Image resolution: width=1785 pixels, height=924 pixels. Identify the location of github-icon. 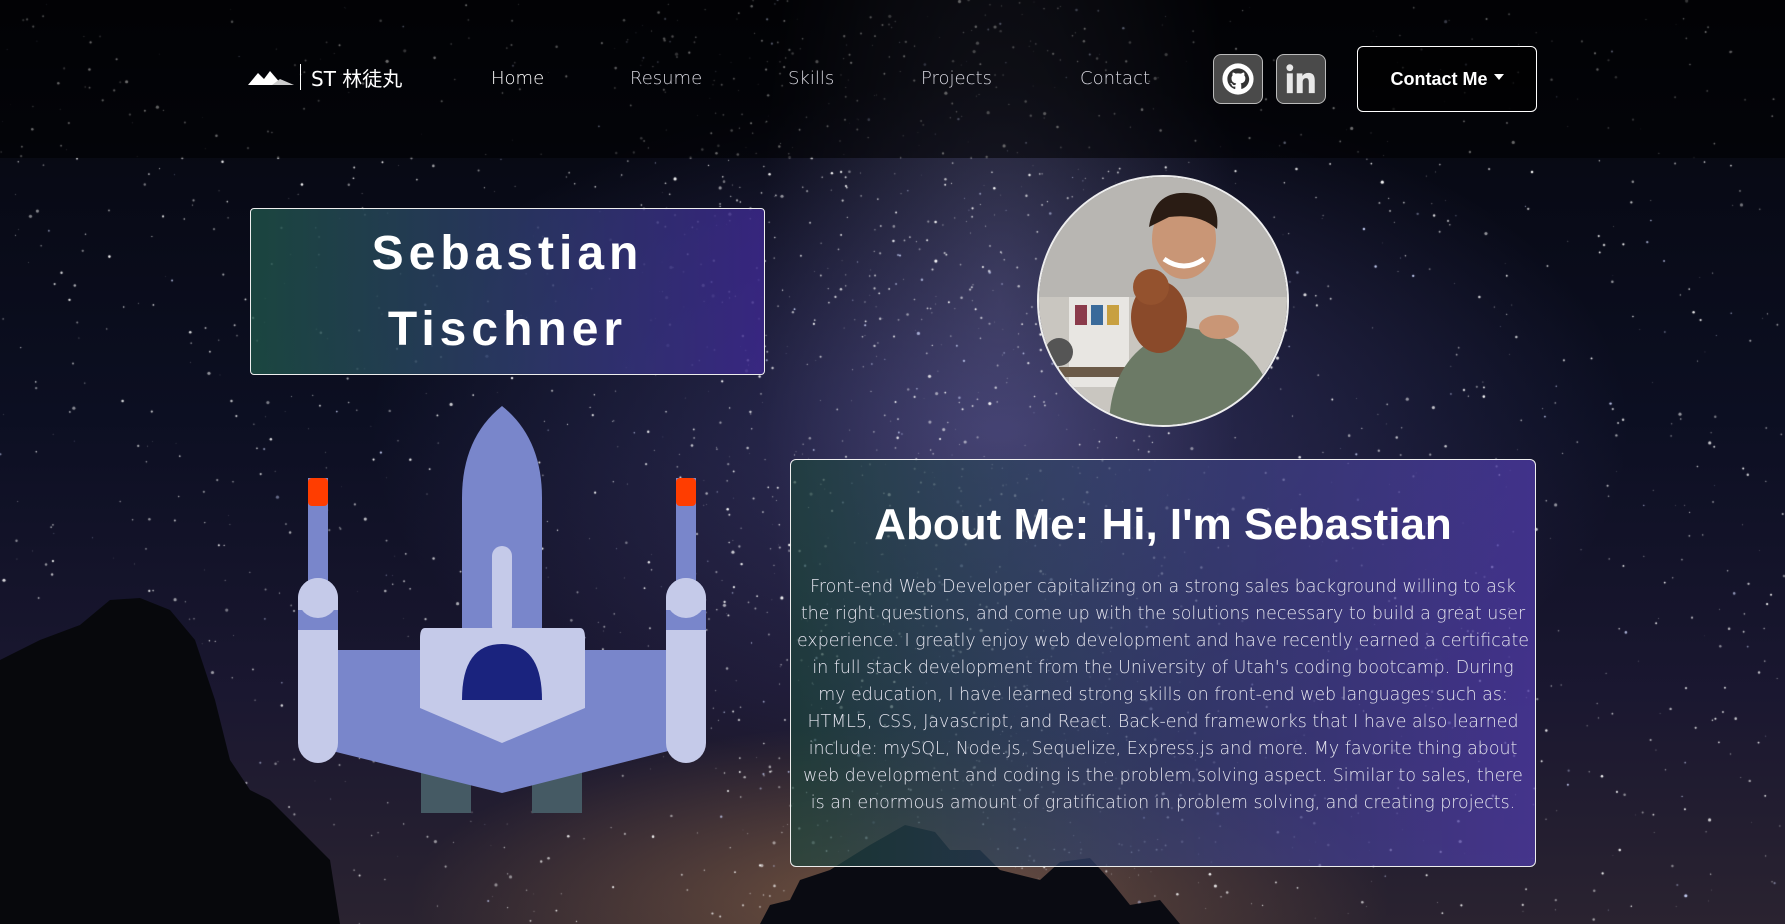
(1238, 79).